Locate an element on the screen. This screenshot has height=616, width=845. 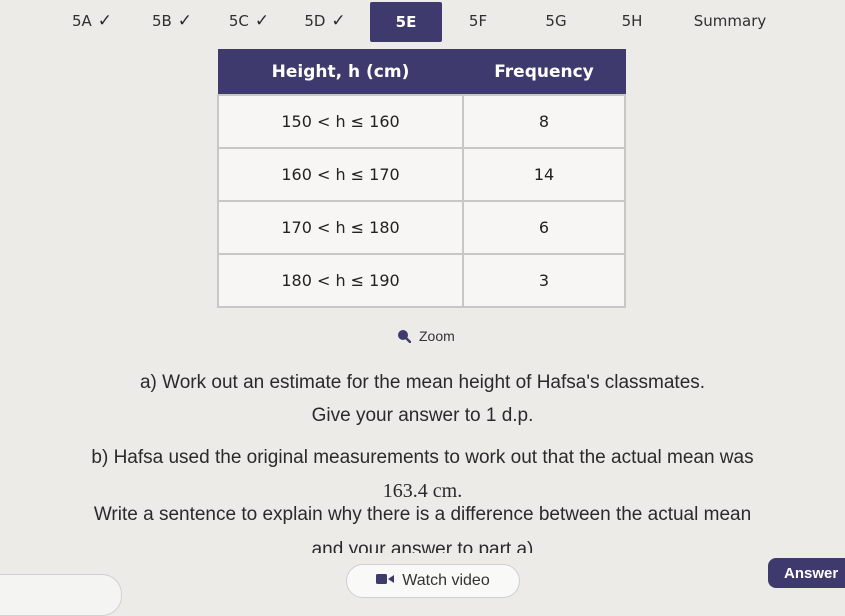
height-interval-cell: 180 < h ≤ 190 is located at coordinates (340, 280).